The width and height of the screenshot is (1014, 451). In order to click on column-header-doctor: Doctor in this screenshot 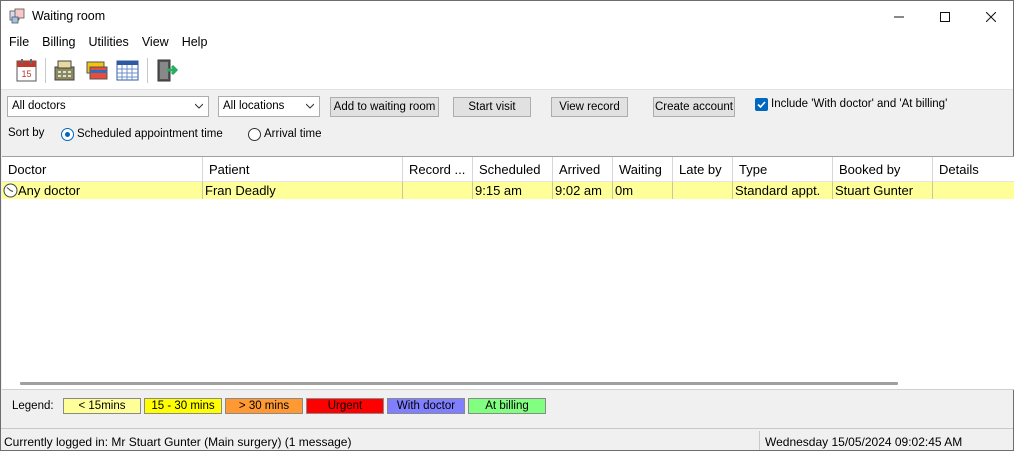, I will do `click(102, 169)`.